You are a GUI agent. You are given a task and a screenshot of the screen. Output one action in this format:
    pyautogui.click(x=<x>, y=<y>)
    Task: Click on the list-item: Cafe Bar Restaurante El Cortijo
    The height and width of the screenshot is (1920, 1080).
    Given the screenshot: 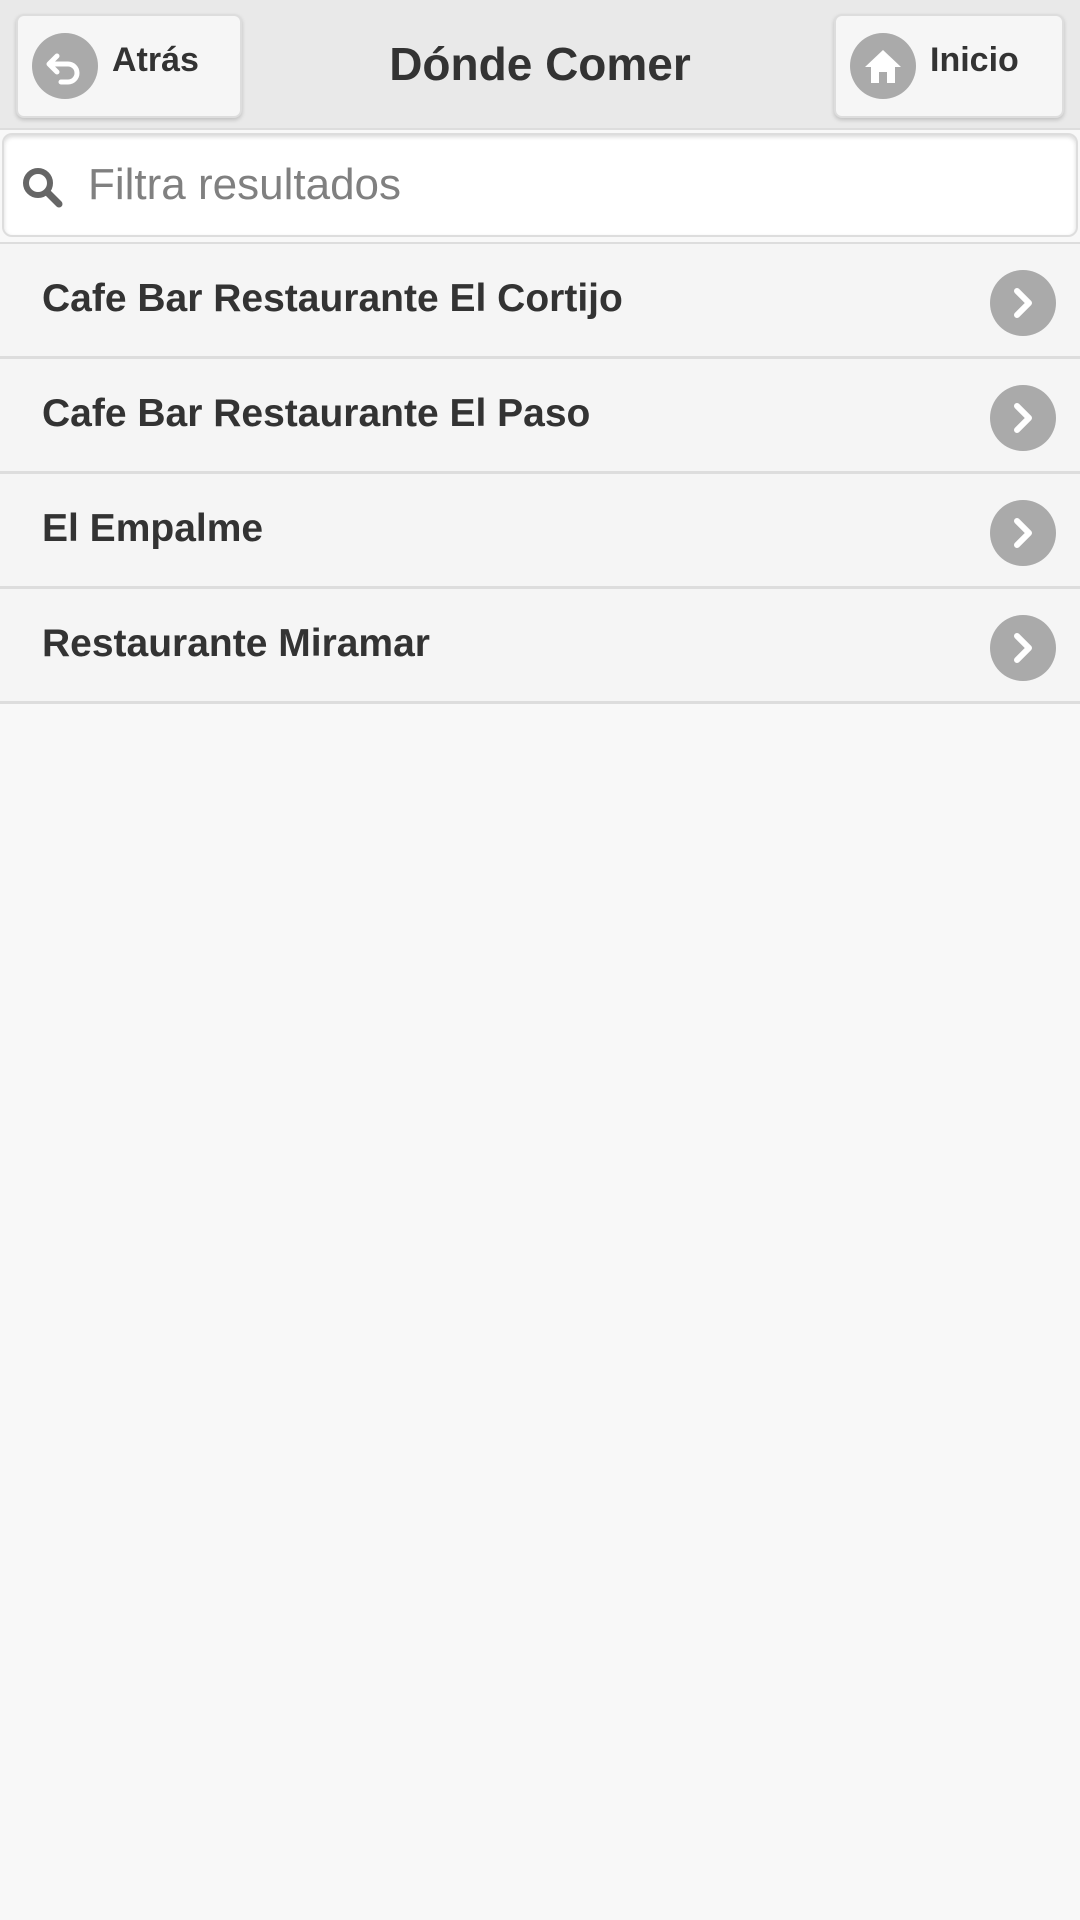 What is the action you would take?
    pyautogui.click(x=540, y=301)
    